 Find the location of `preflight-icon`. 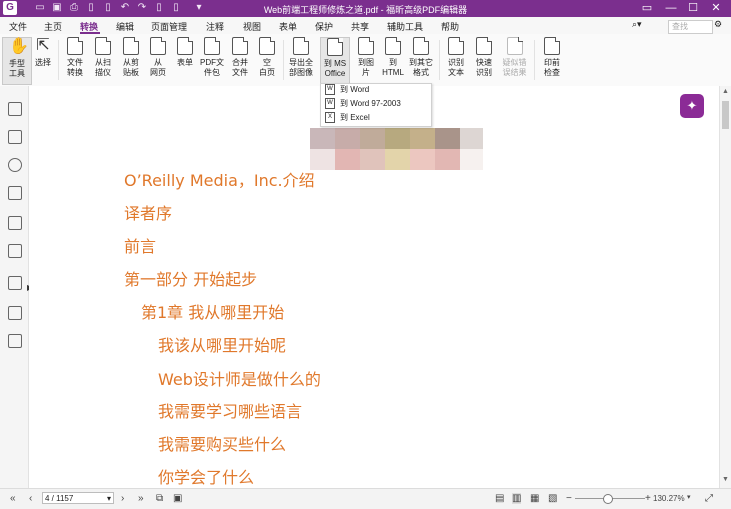

preflight-icon is located at coordinates (552, 46).